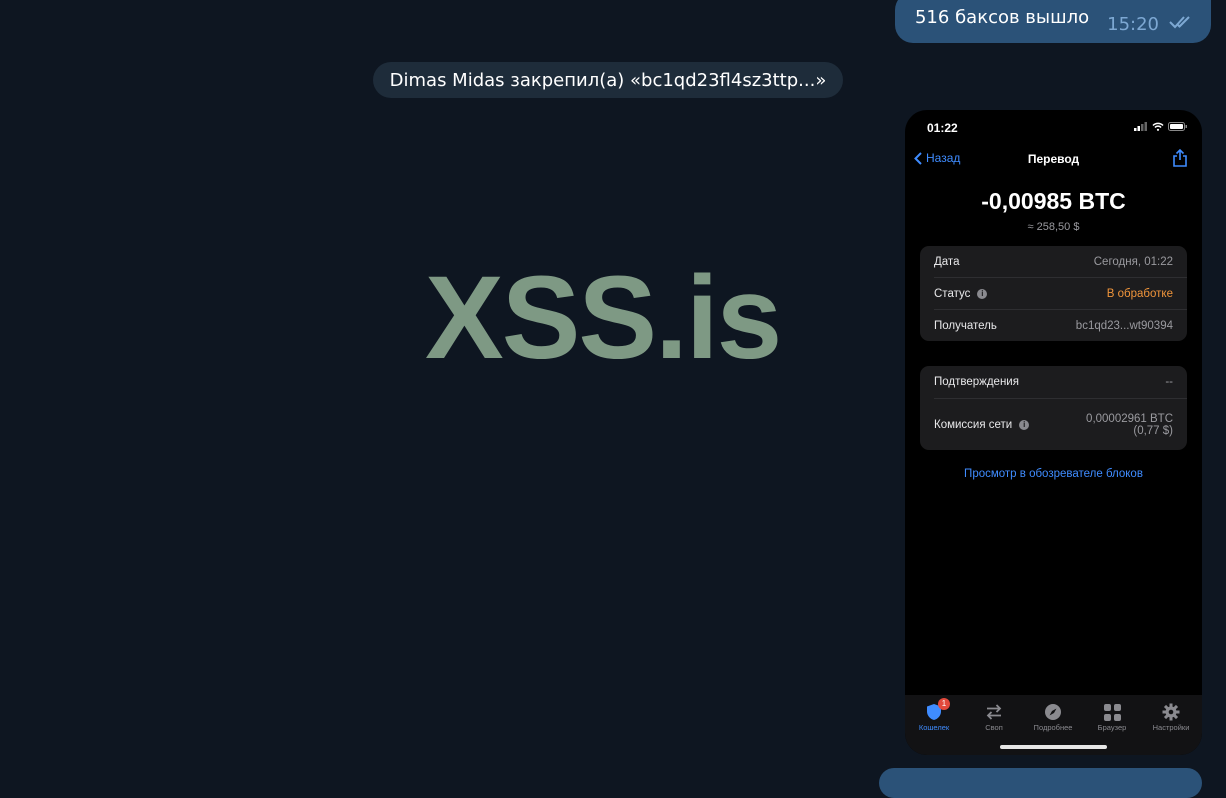 The width and height of the screenshot is (1226, 798). I want to click on grid-icon, so click(1112, 712).